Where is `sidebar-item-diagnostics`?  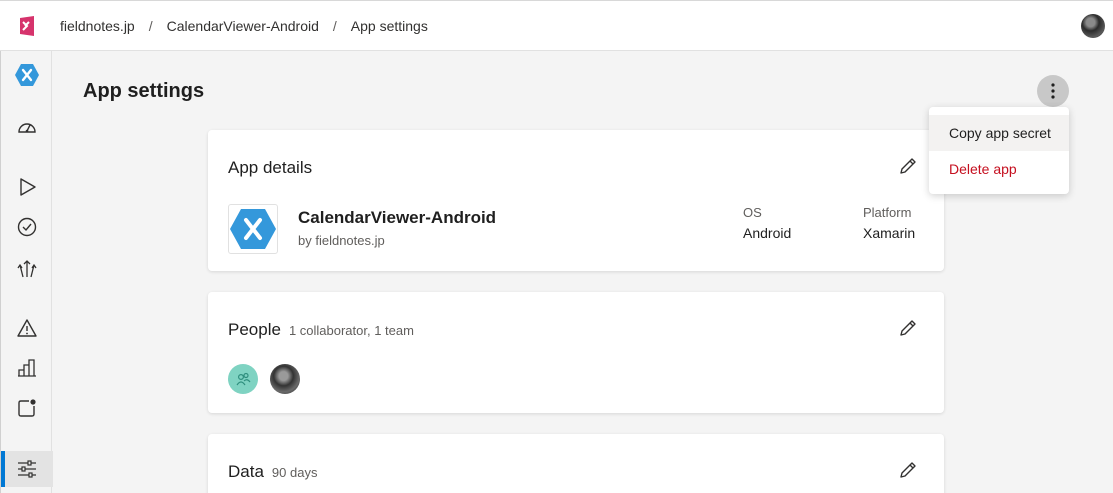
sidebar-item-diagnostics is located at coordinates (27, 328).